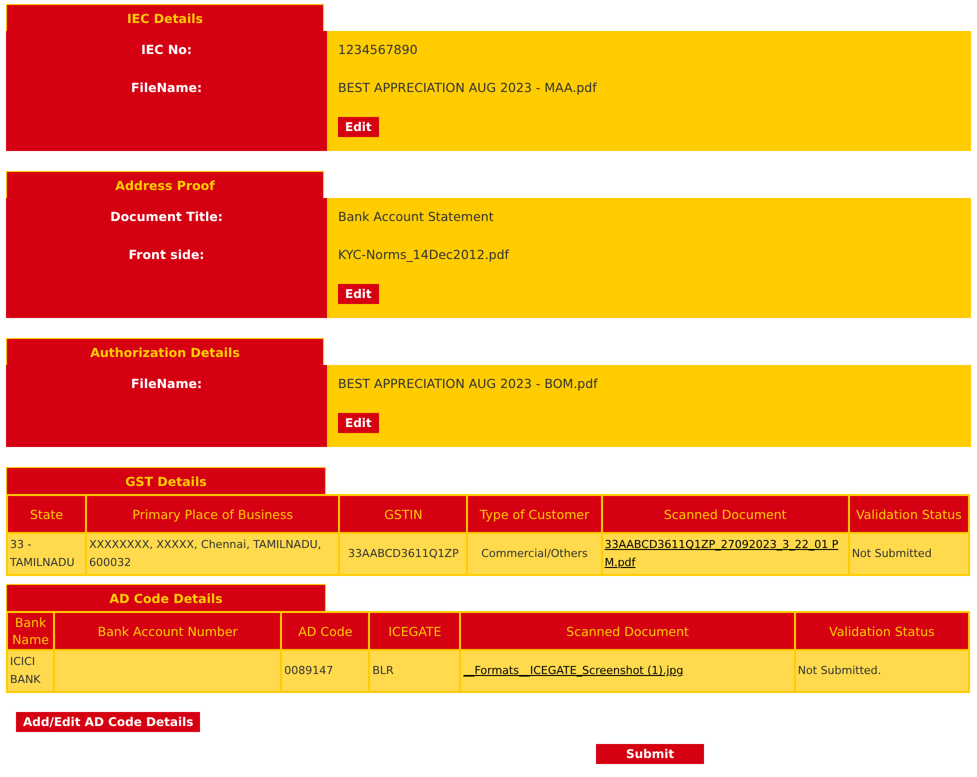  I want to click on table-cell: Commercial/Others, so click(534, 554).